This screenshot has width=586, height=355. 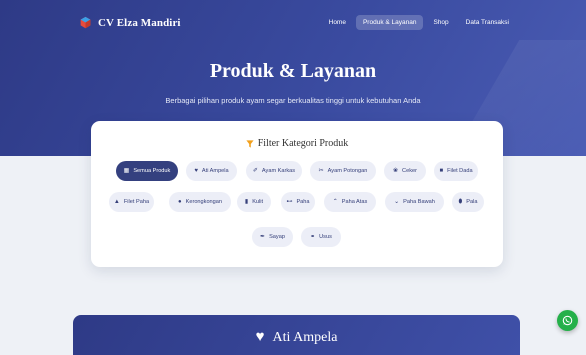 I want to click on chip-label: Sayap, so click(x=277, y=237).